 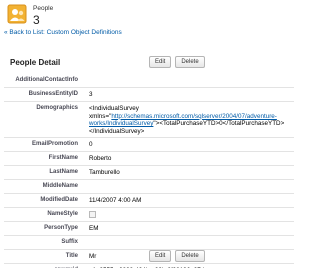 What do you see at coordinates (44, 266) in the screenshot?
I see `field-label: rowguid` at bounding box center [44, 266].